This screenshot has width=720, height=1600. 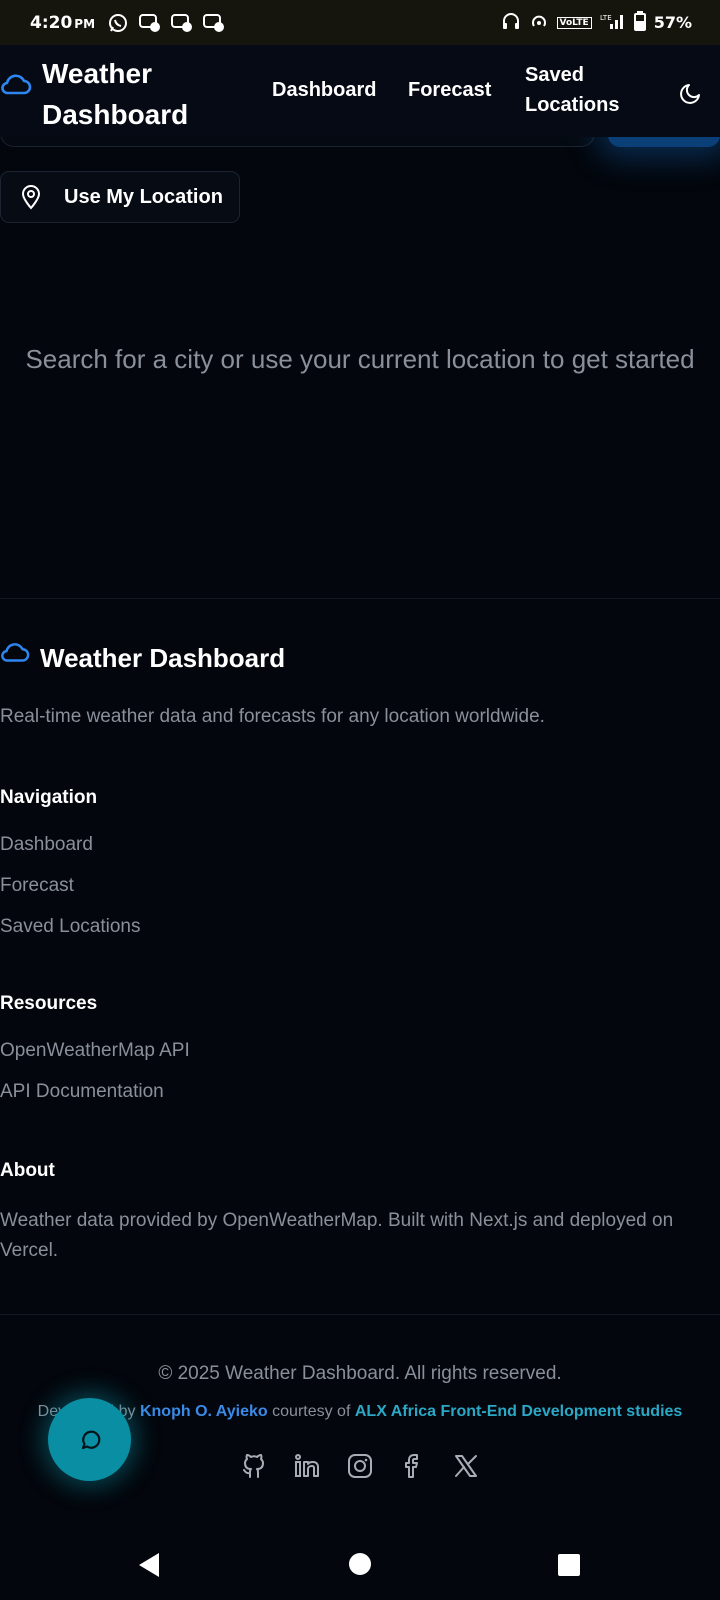 I want to click on use-my-location-label: Use My Location, so click(x=143, y=196).